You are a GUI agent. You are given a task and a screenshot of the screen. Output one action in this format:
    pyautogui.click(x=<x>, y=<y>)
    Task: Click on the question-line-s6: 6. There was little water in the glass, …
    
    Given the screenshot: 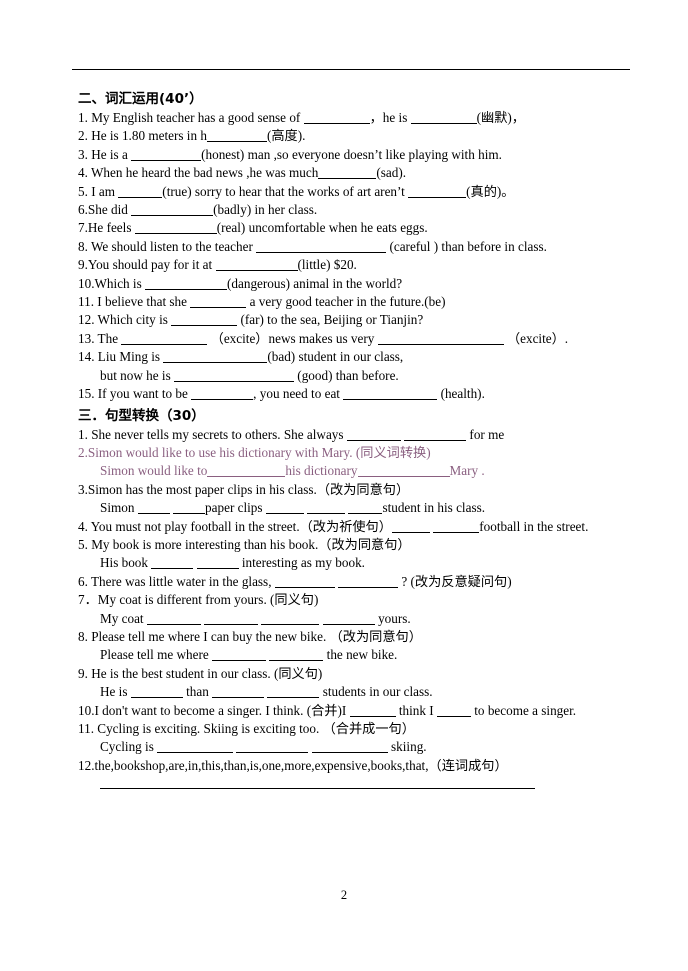 What is the action you would take?
    pyautogui.click(x=358, y=582)
    